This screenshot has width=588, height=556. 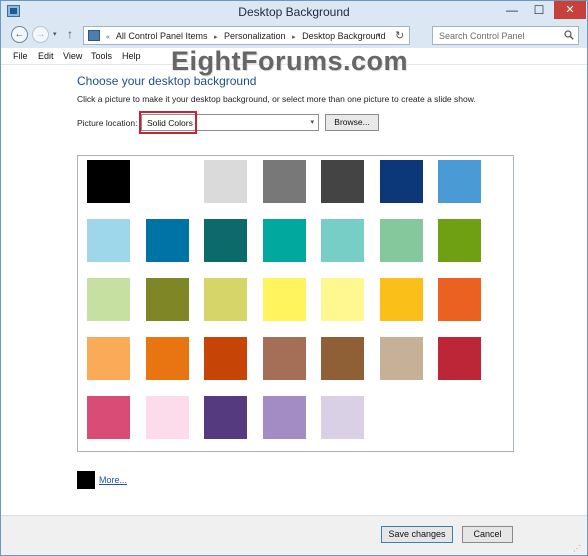 I want to click on resize-grip-icon: ⋰, so click(x=577, y=548).